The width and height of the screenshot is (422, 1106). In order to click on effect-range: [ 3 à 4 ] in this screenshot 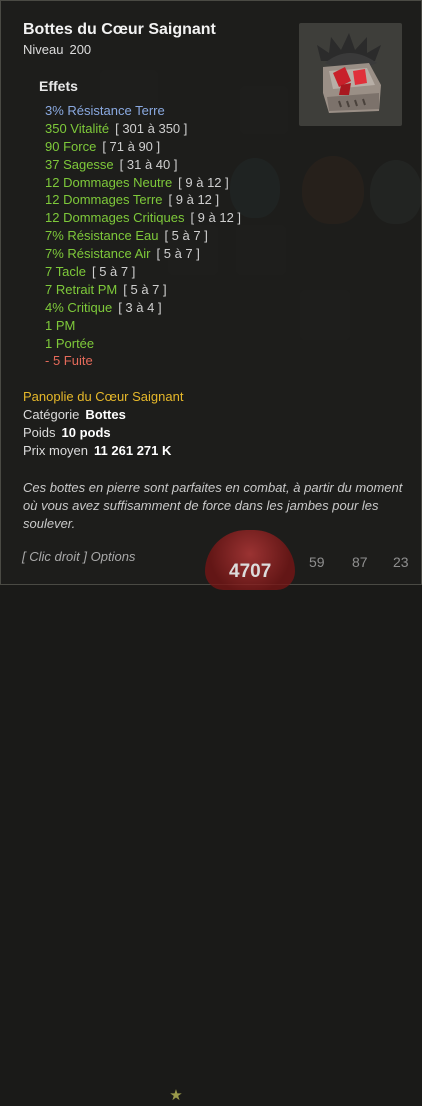, I will do `click(140, 307)`.